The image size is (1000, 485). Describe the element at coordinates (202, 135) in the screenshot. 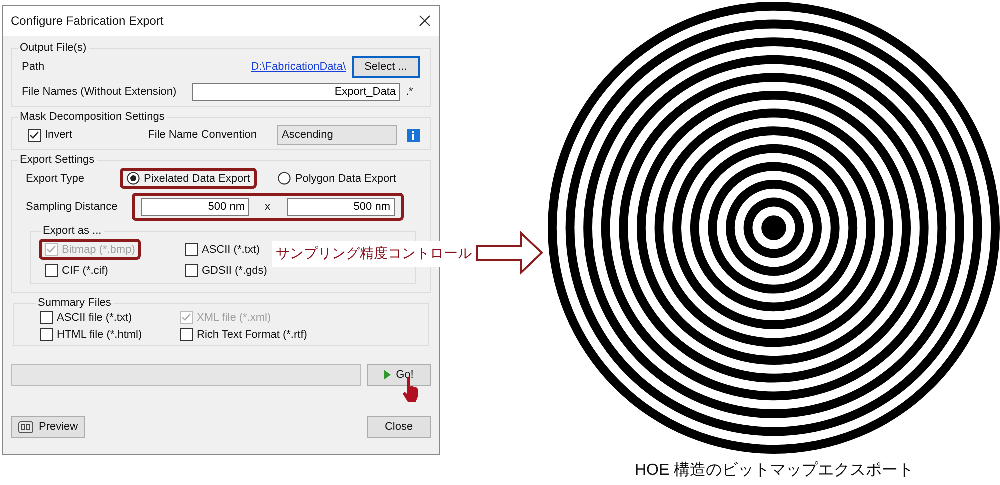

I see `field-label: File Name Convention` at that location.